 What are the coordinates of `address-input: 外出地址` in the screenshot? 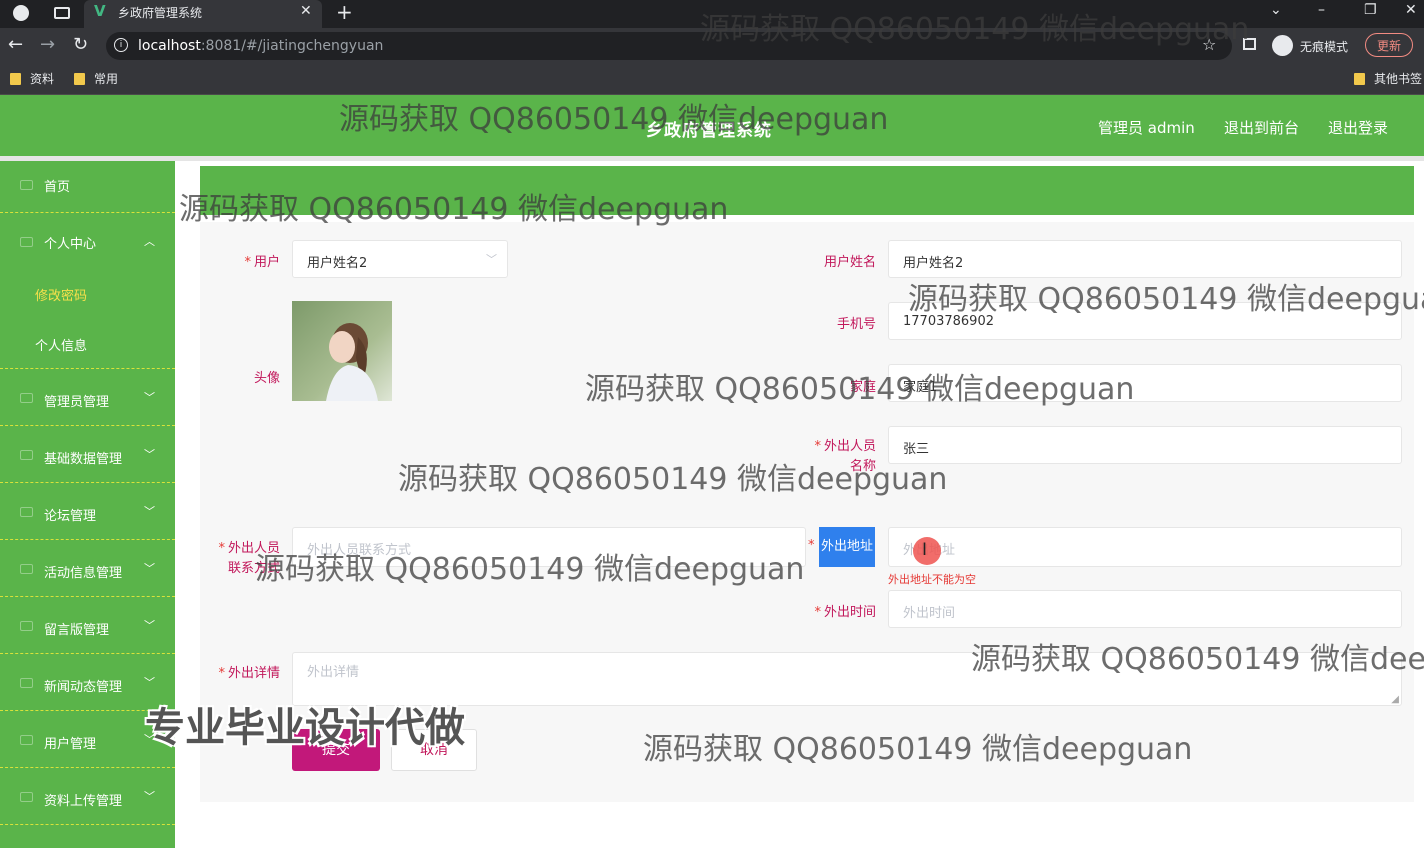 It's located at (1145, 547).